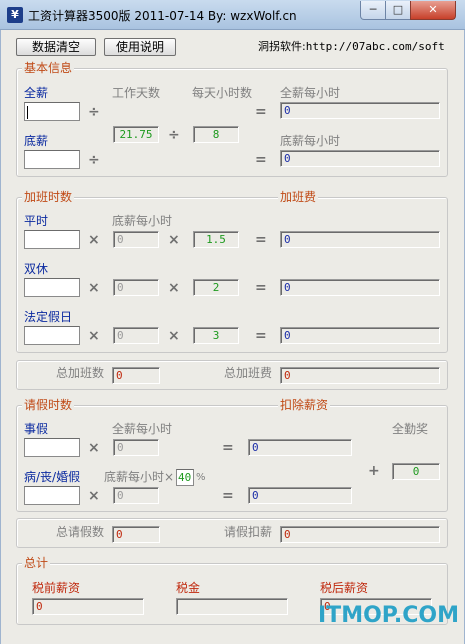  I want to click on base-hourly-label: 底薪每小时, so click(310, 141).